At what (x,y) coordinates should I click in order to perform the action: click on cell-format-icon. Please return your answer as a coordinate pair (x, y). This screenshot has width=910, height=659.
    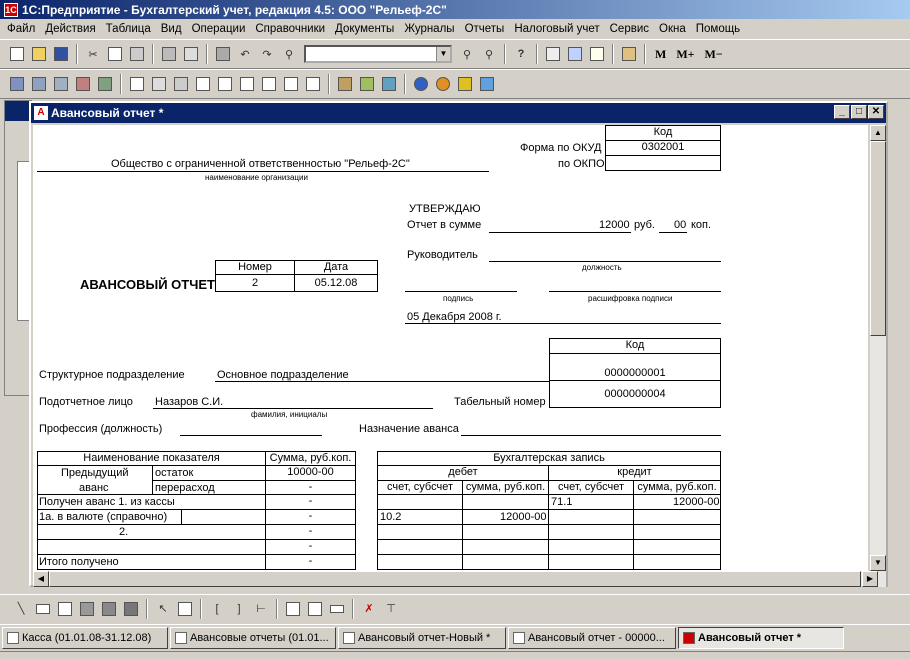
    Looking at the image, I should click on (185, 609).